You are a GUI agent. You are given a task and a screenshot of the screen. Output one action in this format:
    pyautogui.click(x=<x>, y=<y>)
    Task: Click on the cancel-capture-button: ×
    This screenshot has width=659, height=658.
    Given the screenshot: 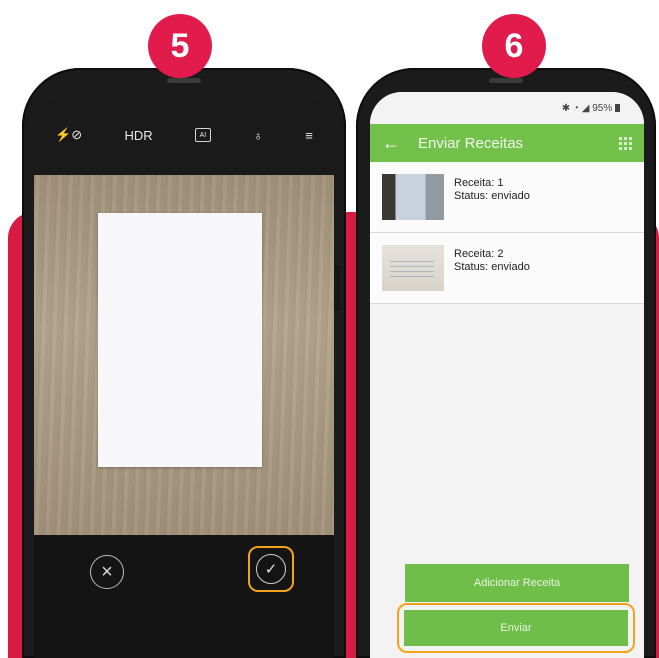 What is the action you would take?
    pyautogui.click(x=107, y=572)
    